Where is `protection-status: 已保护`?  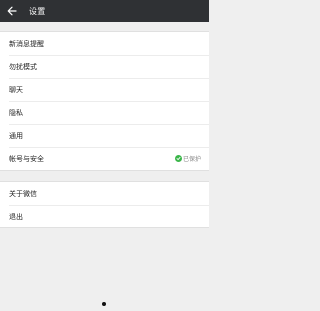 protection-status: 已保护 is located at coordinates (187, 158).